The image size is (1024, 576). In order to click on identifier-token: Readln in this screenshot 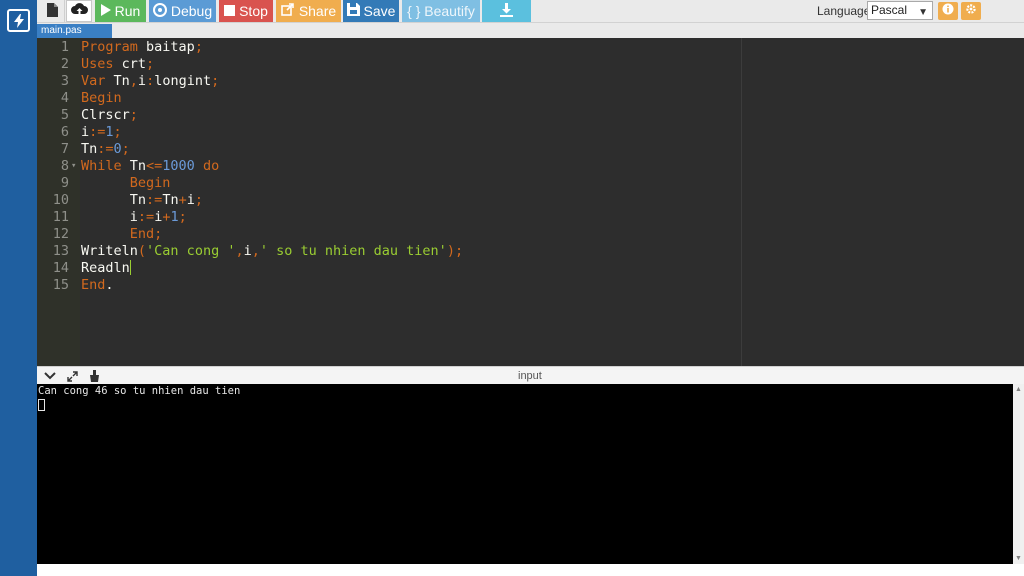, I will do `click(105, 268)`.